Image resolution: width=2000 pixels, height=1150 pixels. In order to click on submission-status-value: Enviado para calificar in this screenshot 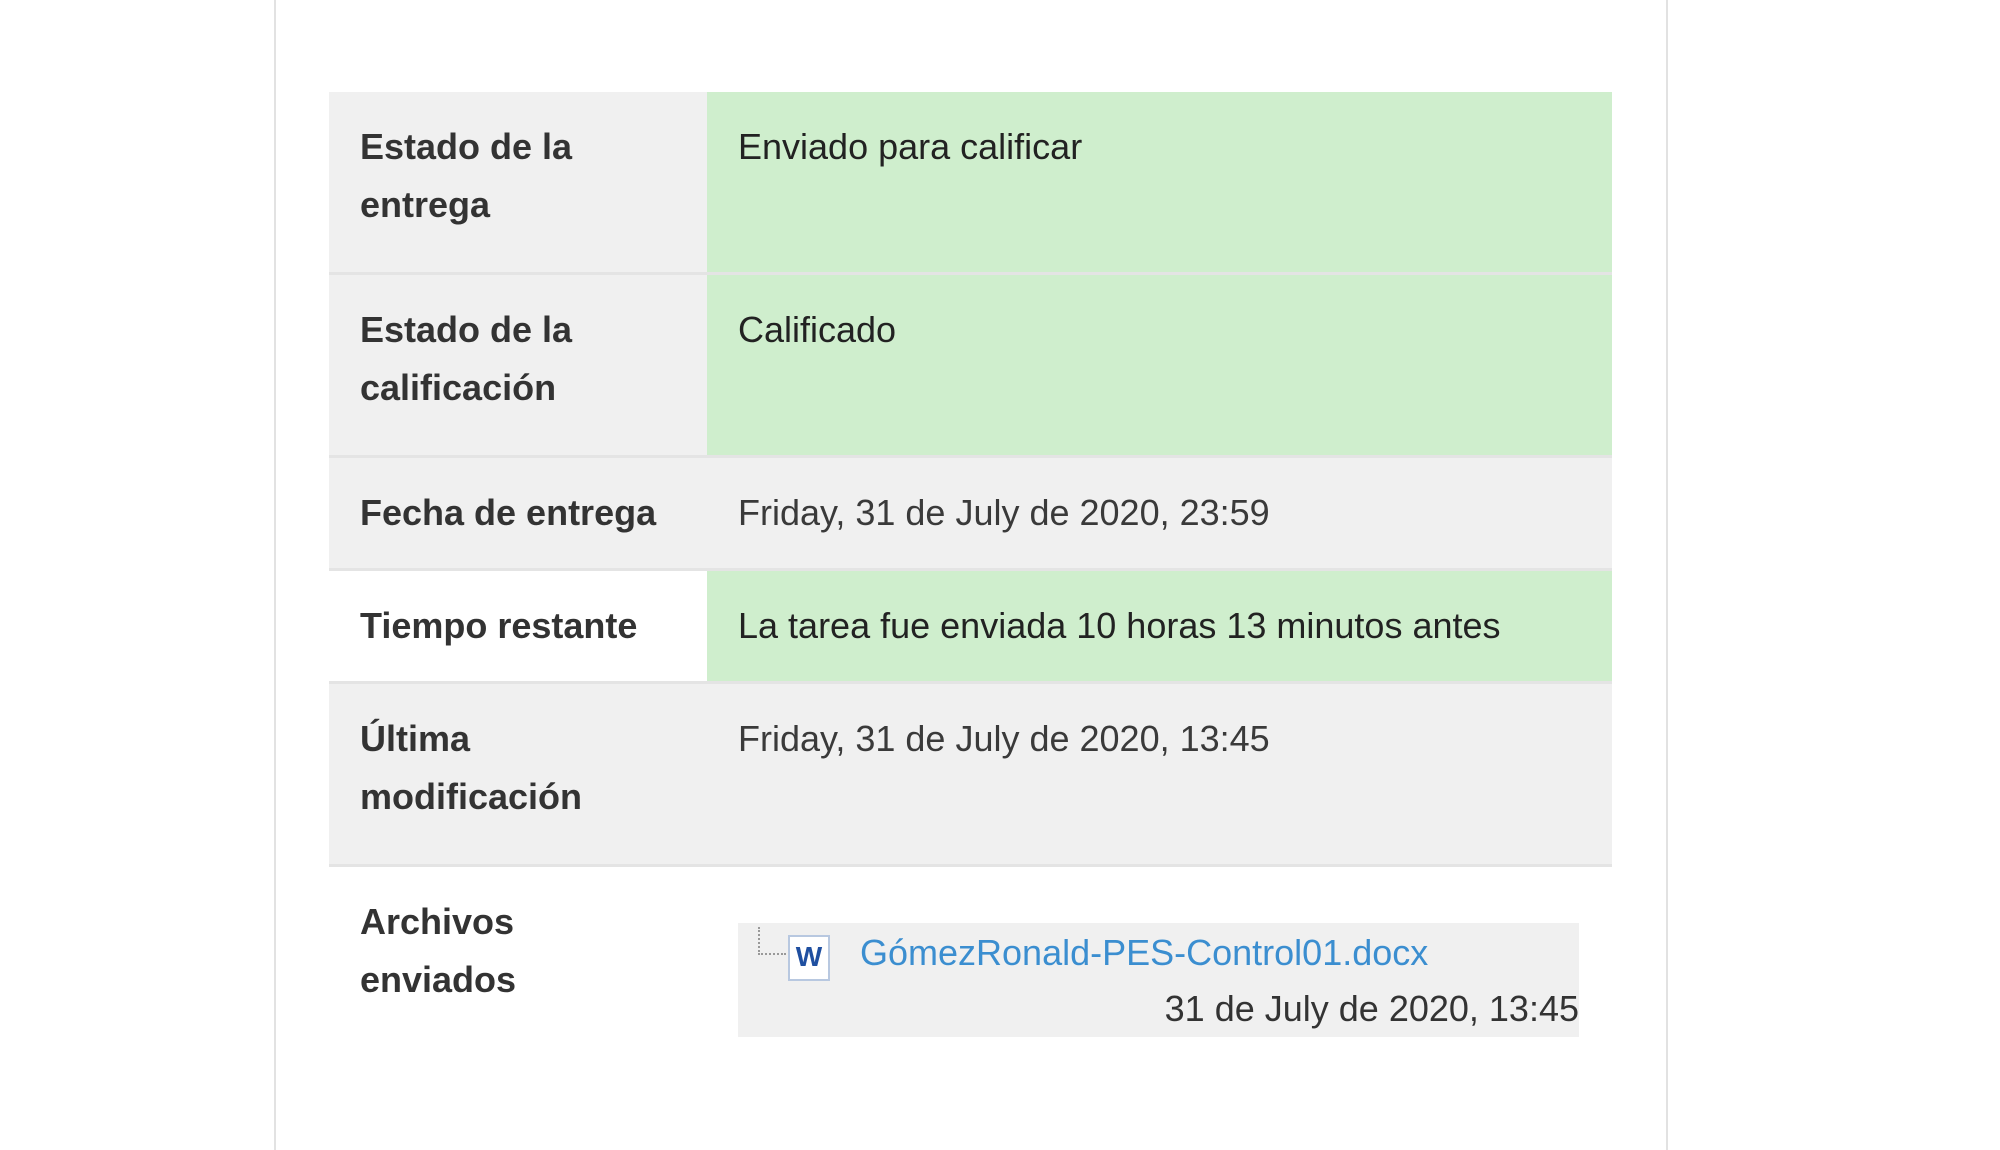, I will do `click(1159, 183)`.